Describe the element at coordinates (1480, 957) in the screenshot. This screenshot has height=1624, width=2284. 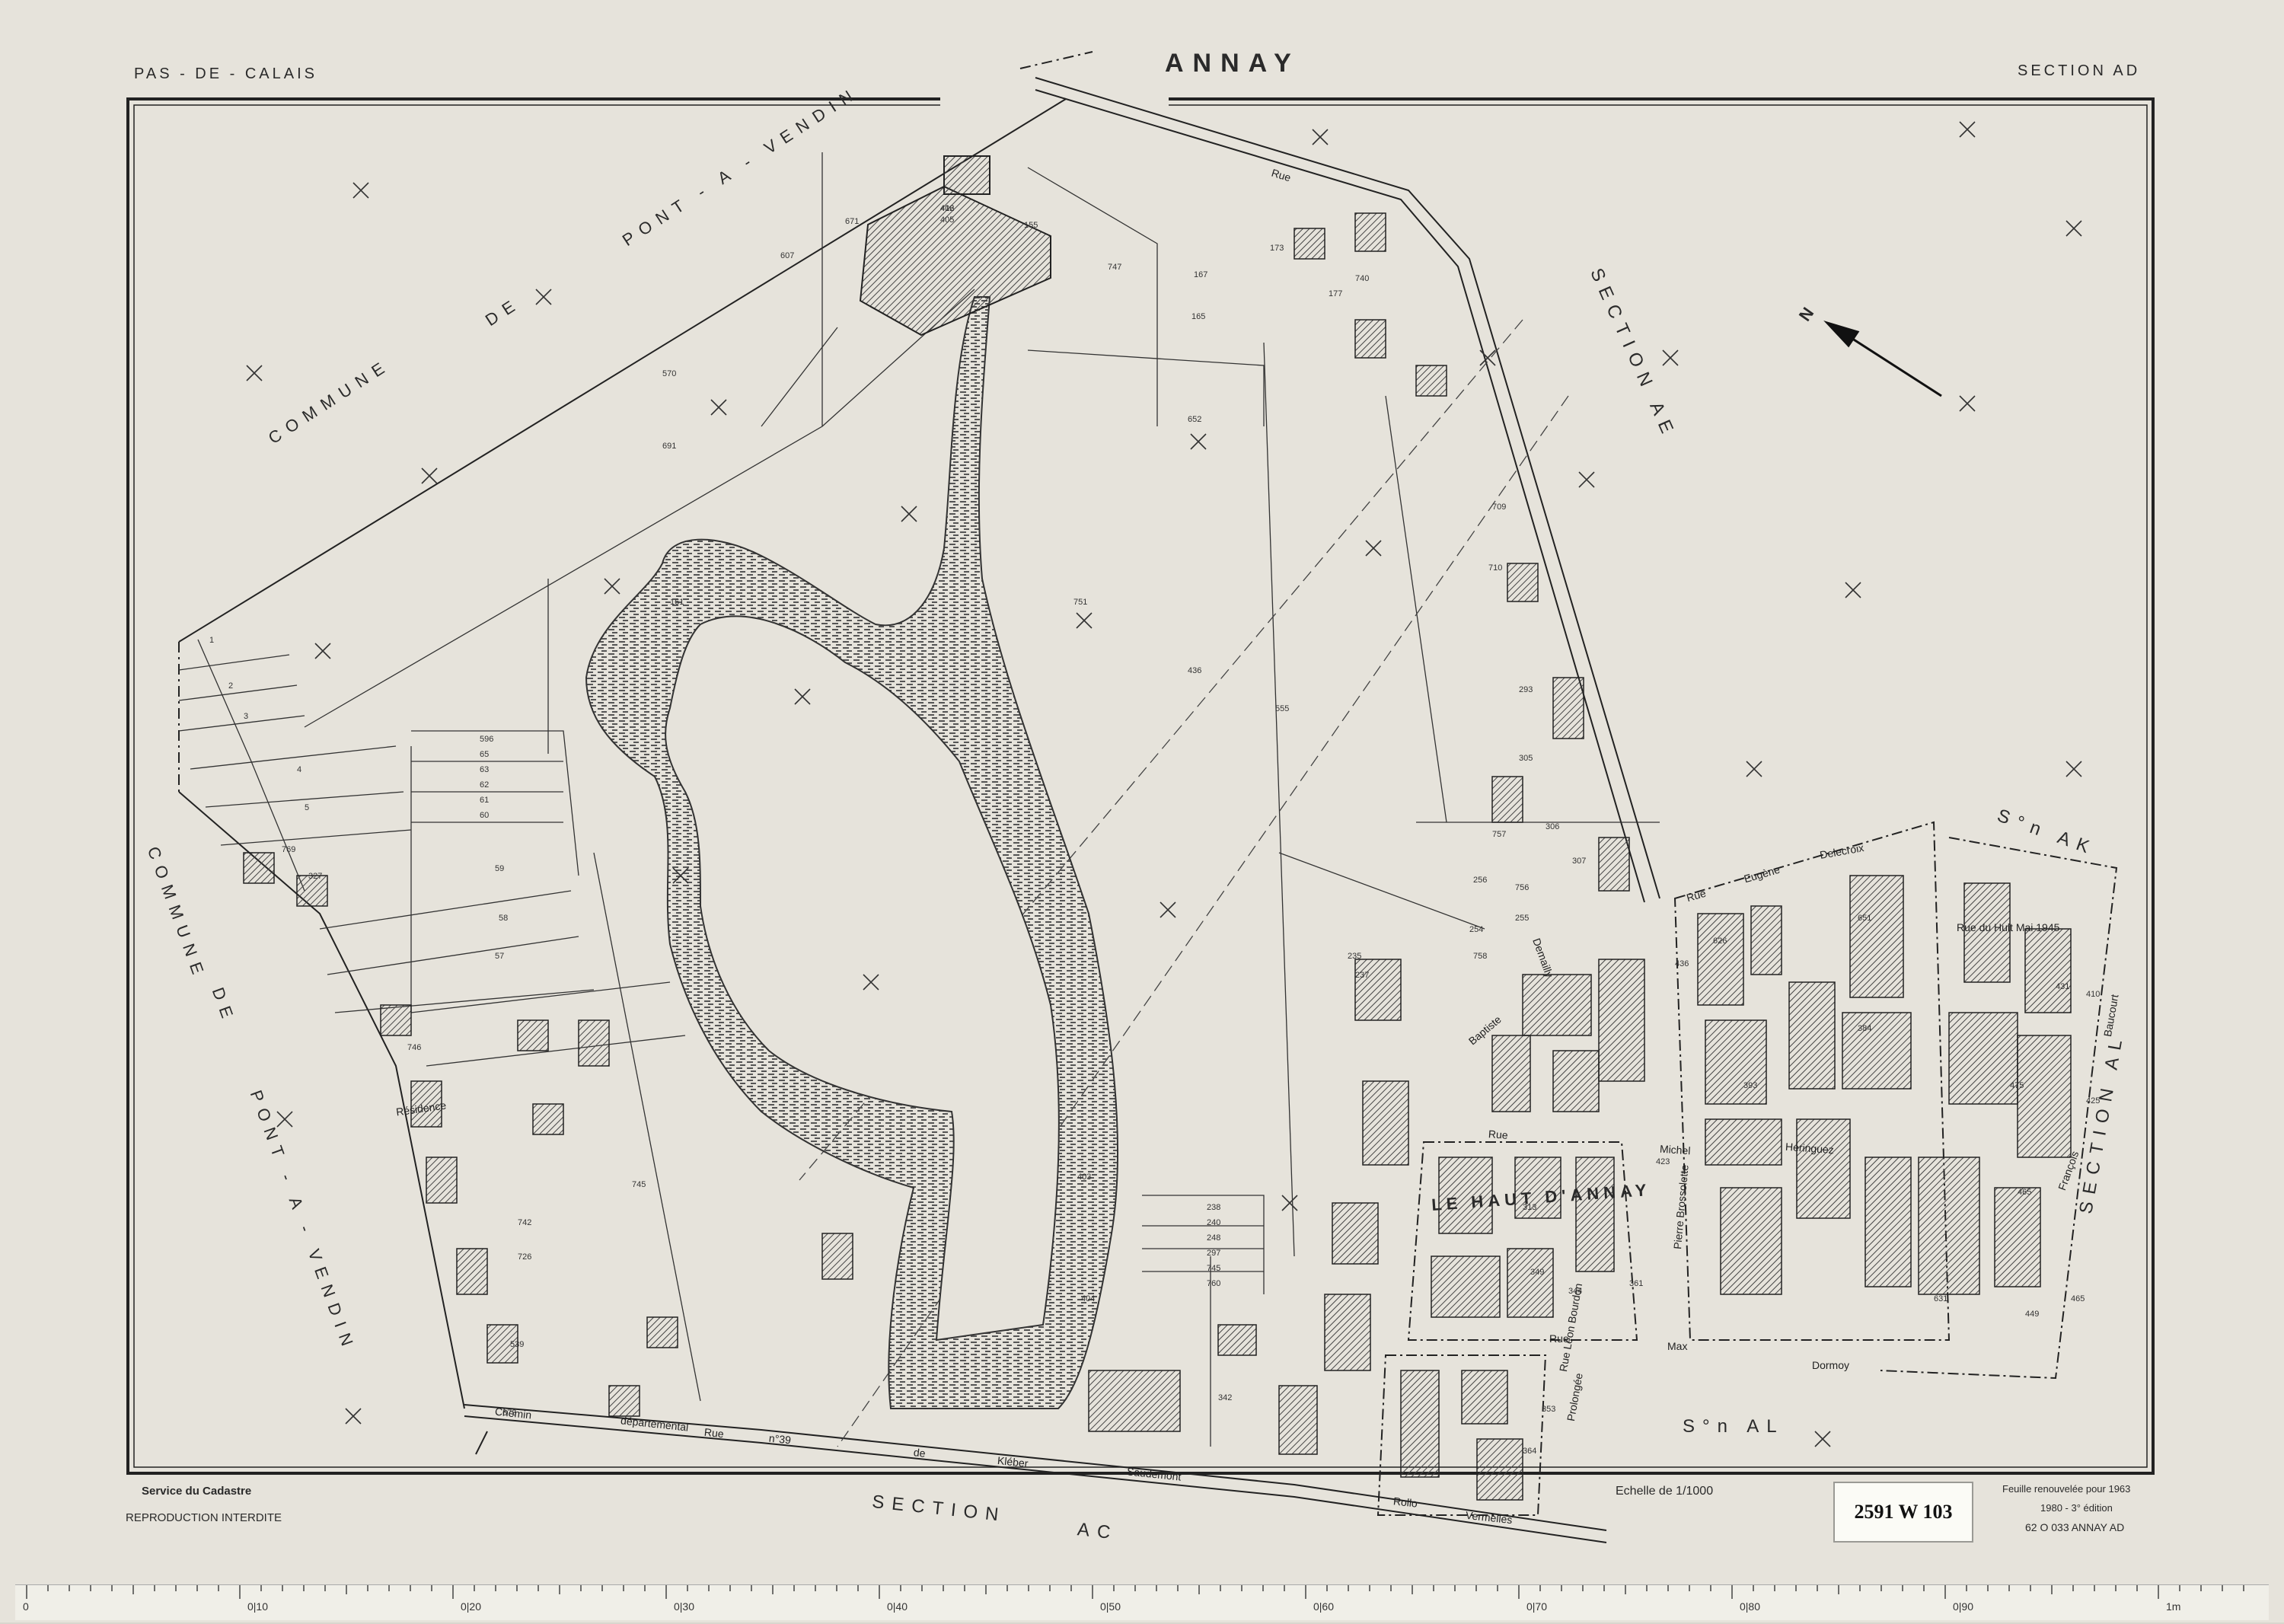
I see `parcel-number: 758` at that location.